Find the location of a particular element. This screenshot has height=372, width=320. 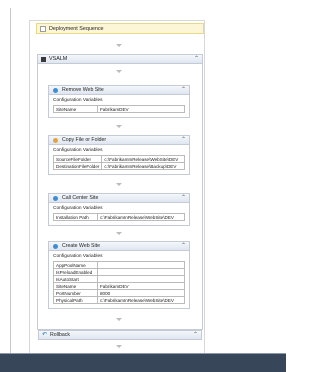

table-row: AppPoolName is located at coordinates (119, 265).